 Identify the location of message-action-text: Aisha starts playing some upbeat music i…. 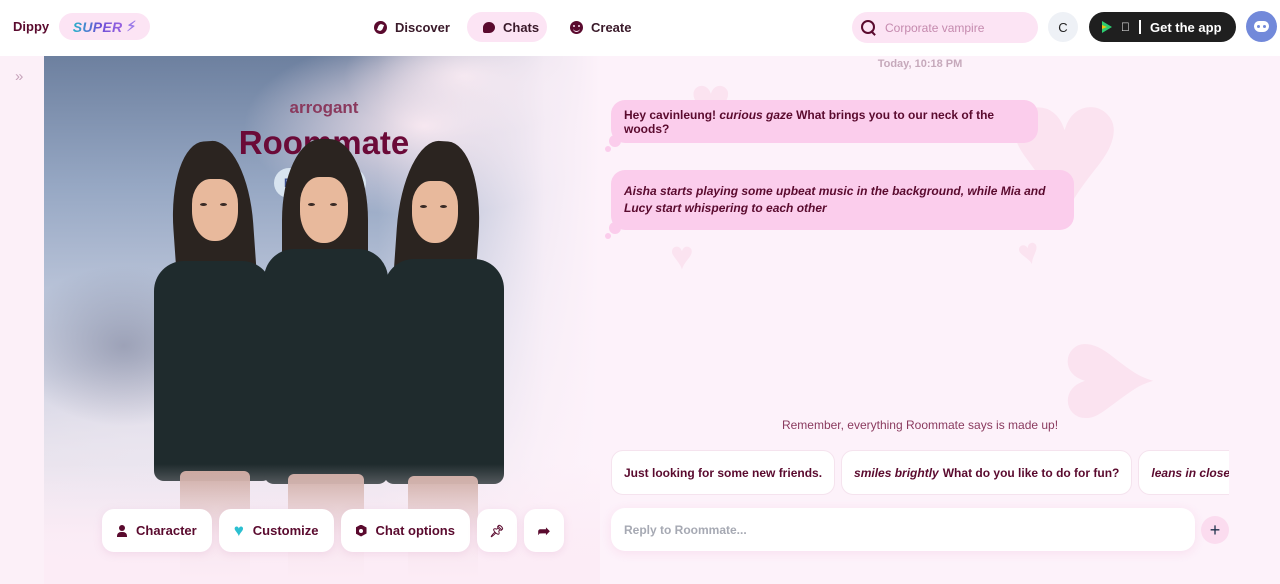
(835, 199).